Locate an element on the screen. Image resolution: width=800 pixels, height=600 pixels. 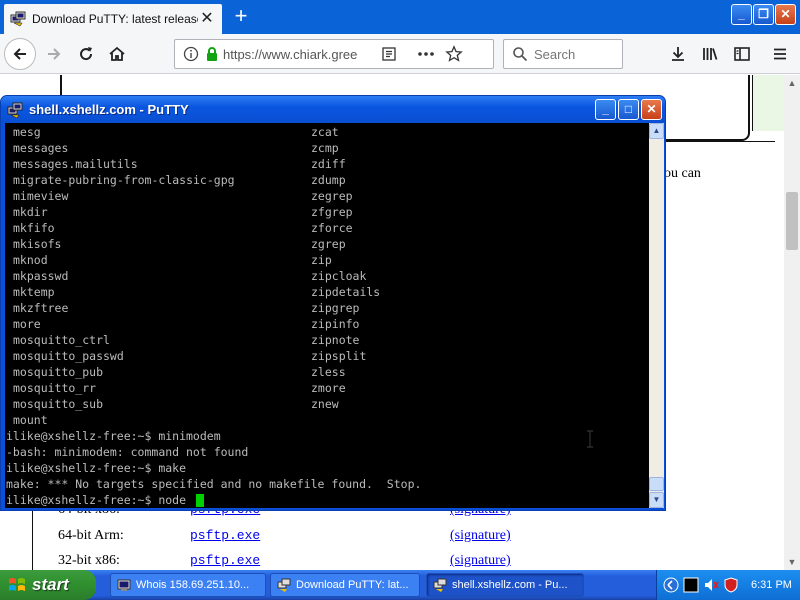
terminal-line: -bash: minimodem: command not found is located at coordinates (127, 452).